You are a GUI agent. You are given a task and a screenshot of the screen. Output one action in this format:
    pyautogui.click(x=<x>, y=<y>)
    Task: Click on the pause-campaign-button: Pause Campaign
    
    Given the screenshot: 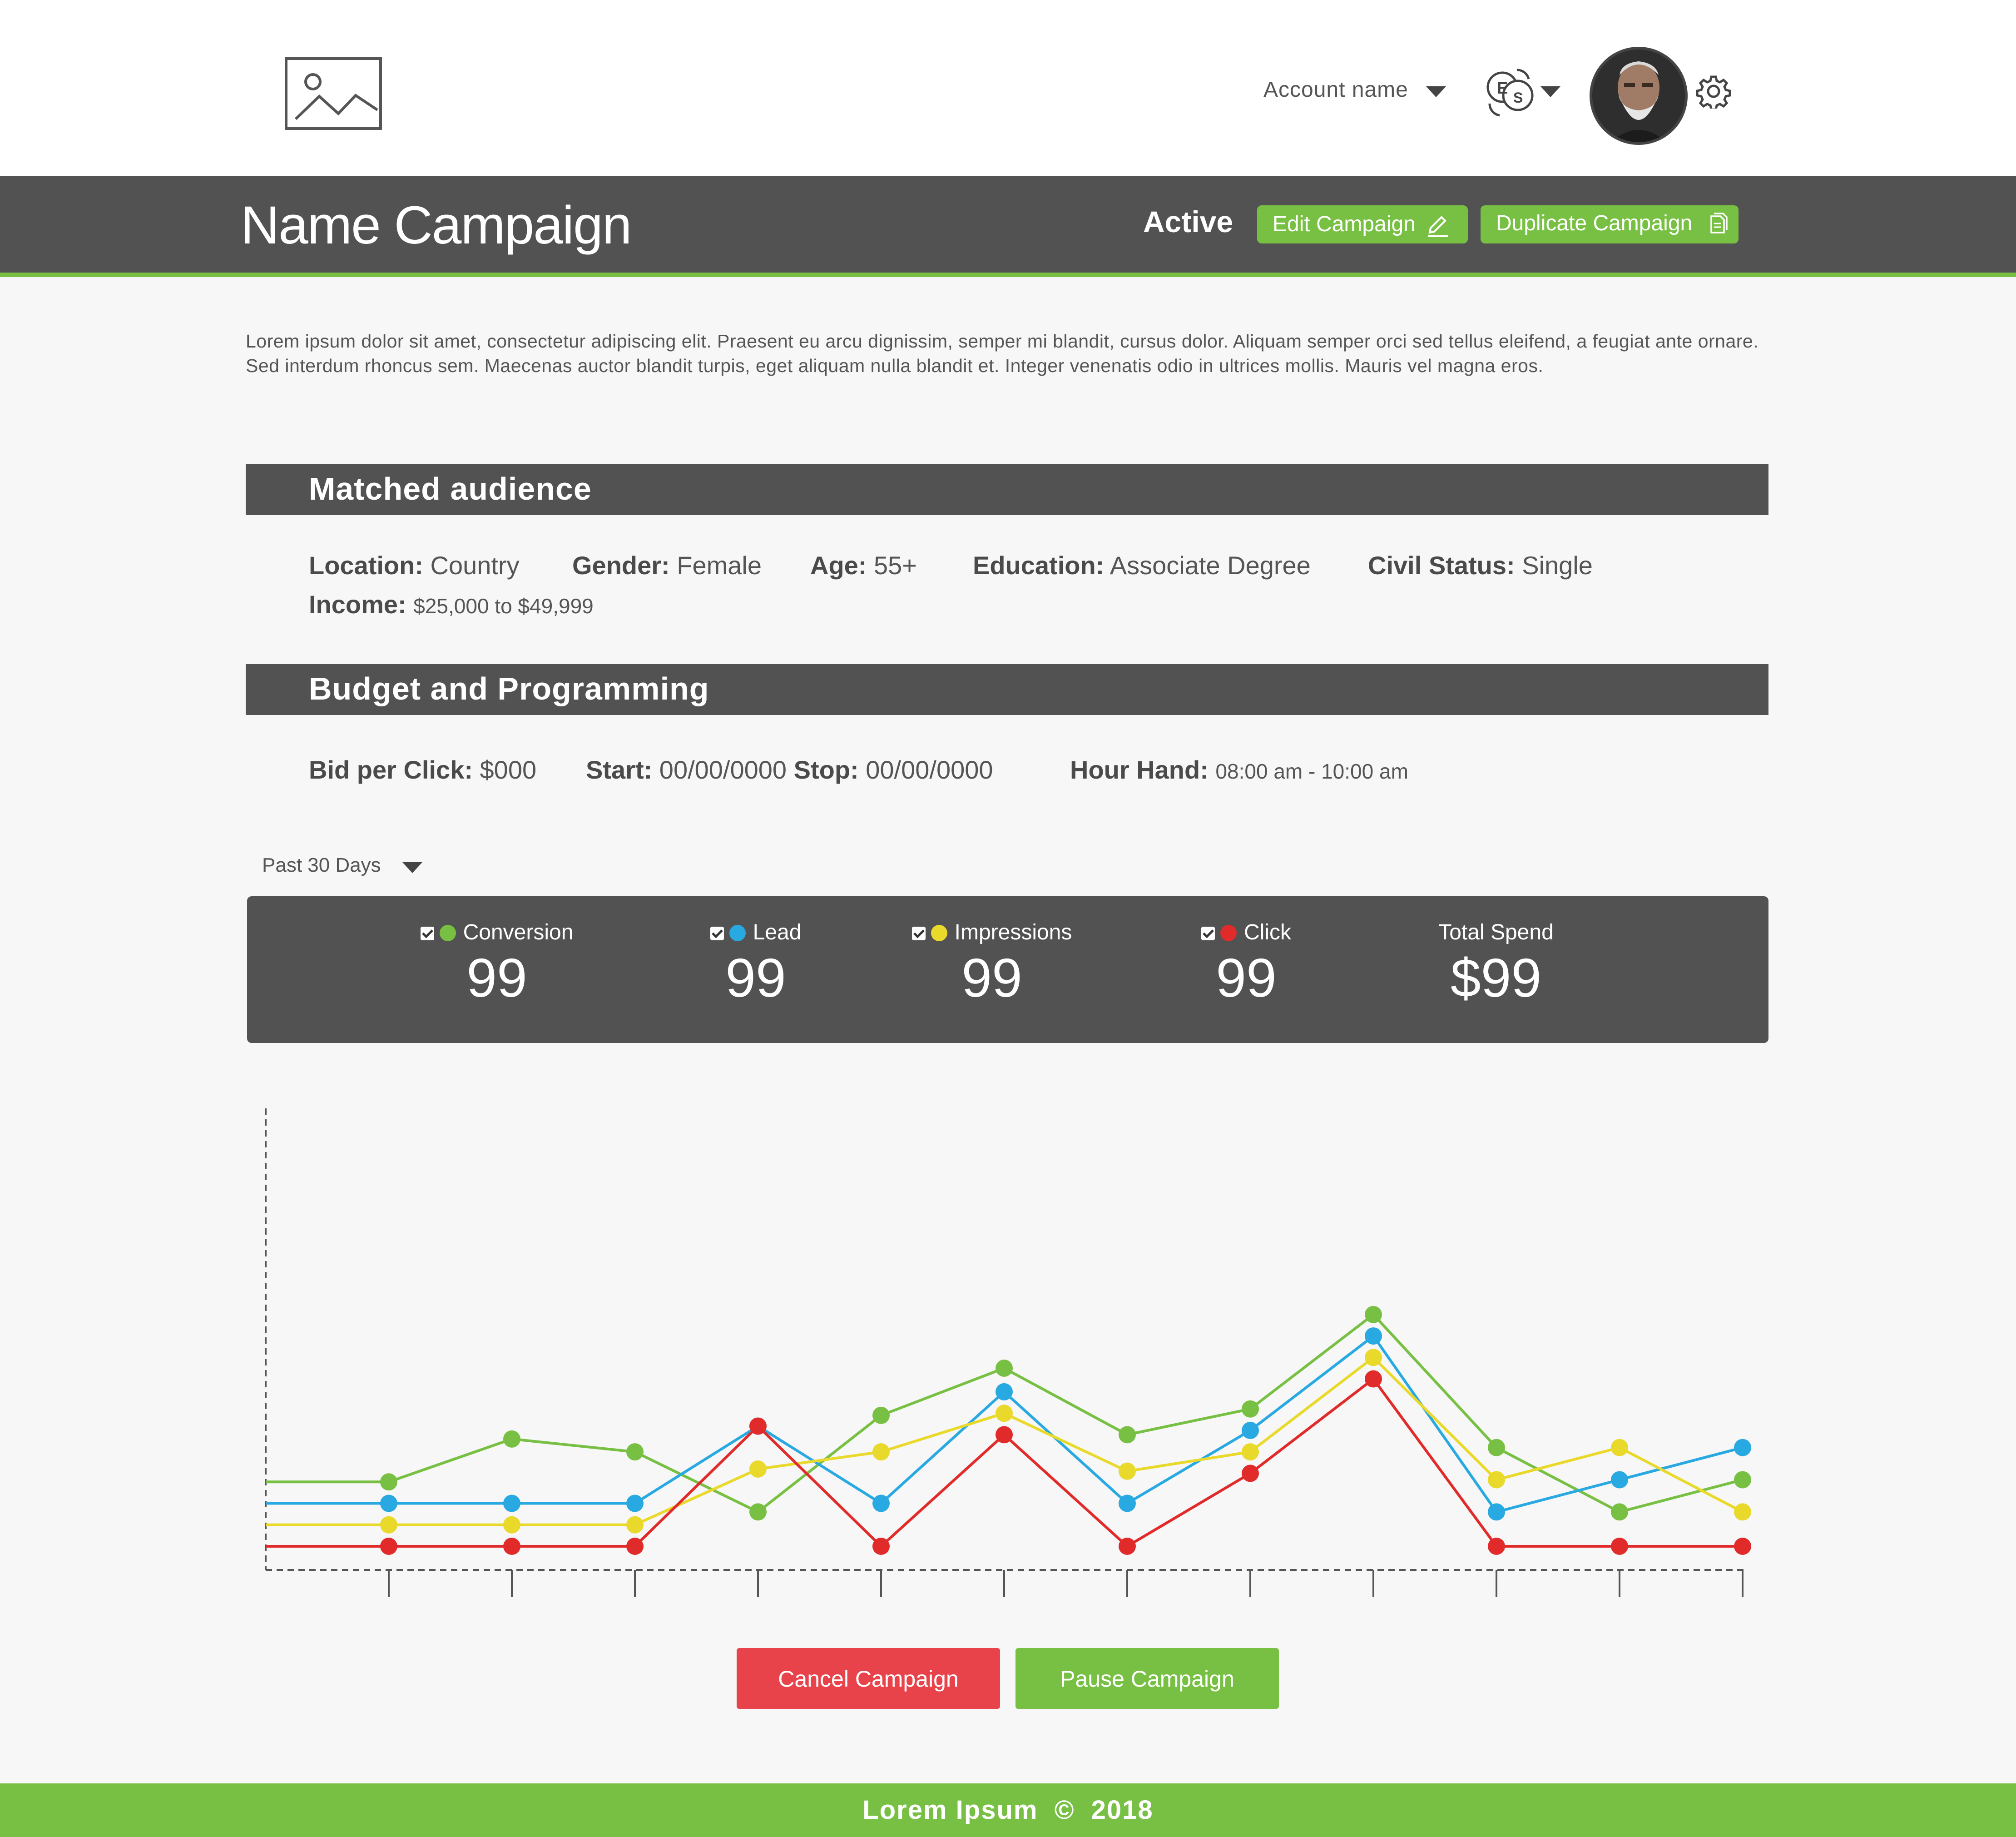 What is the action you would take?
    pyautogui.click(x=1147, y=1679)
    